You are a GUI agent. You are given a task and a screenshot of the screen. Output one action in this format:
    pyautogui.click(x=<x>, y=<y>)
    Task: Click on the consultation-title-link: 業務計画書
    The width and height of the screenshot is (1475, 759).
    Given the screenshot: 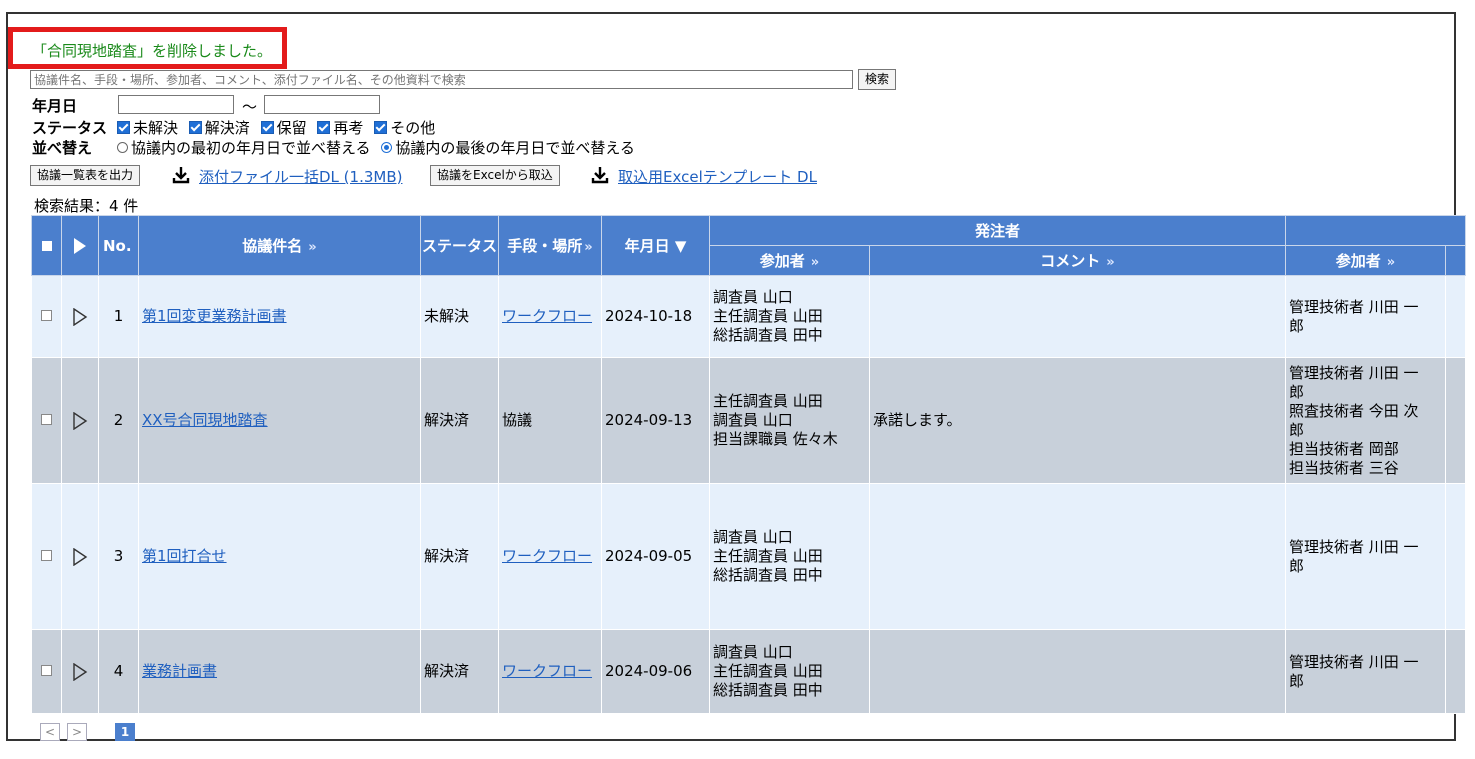 What is the action you would take?
    pyautogui.click(x=179, y=671)
    